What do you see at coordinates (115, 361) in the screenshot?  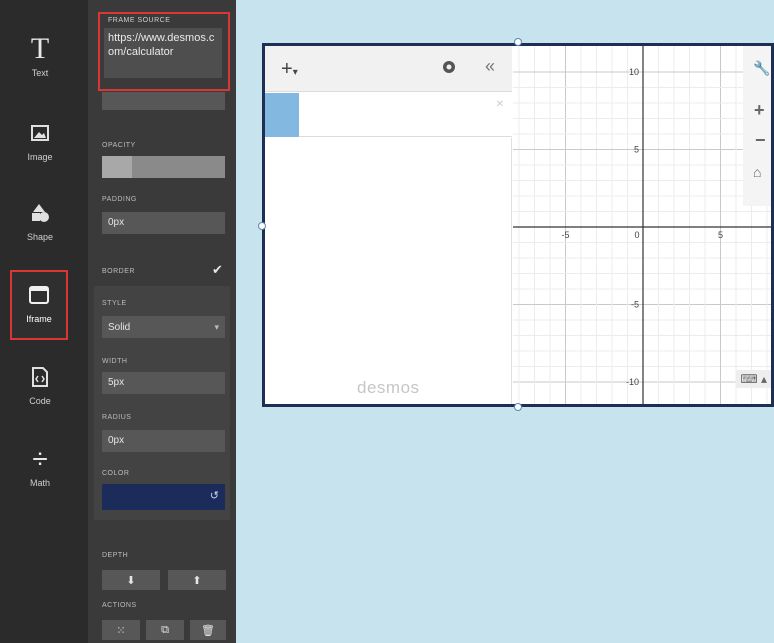 I see `width-label: WIDTH` at bounding box center [115, 361].